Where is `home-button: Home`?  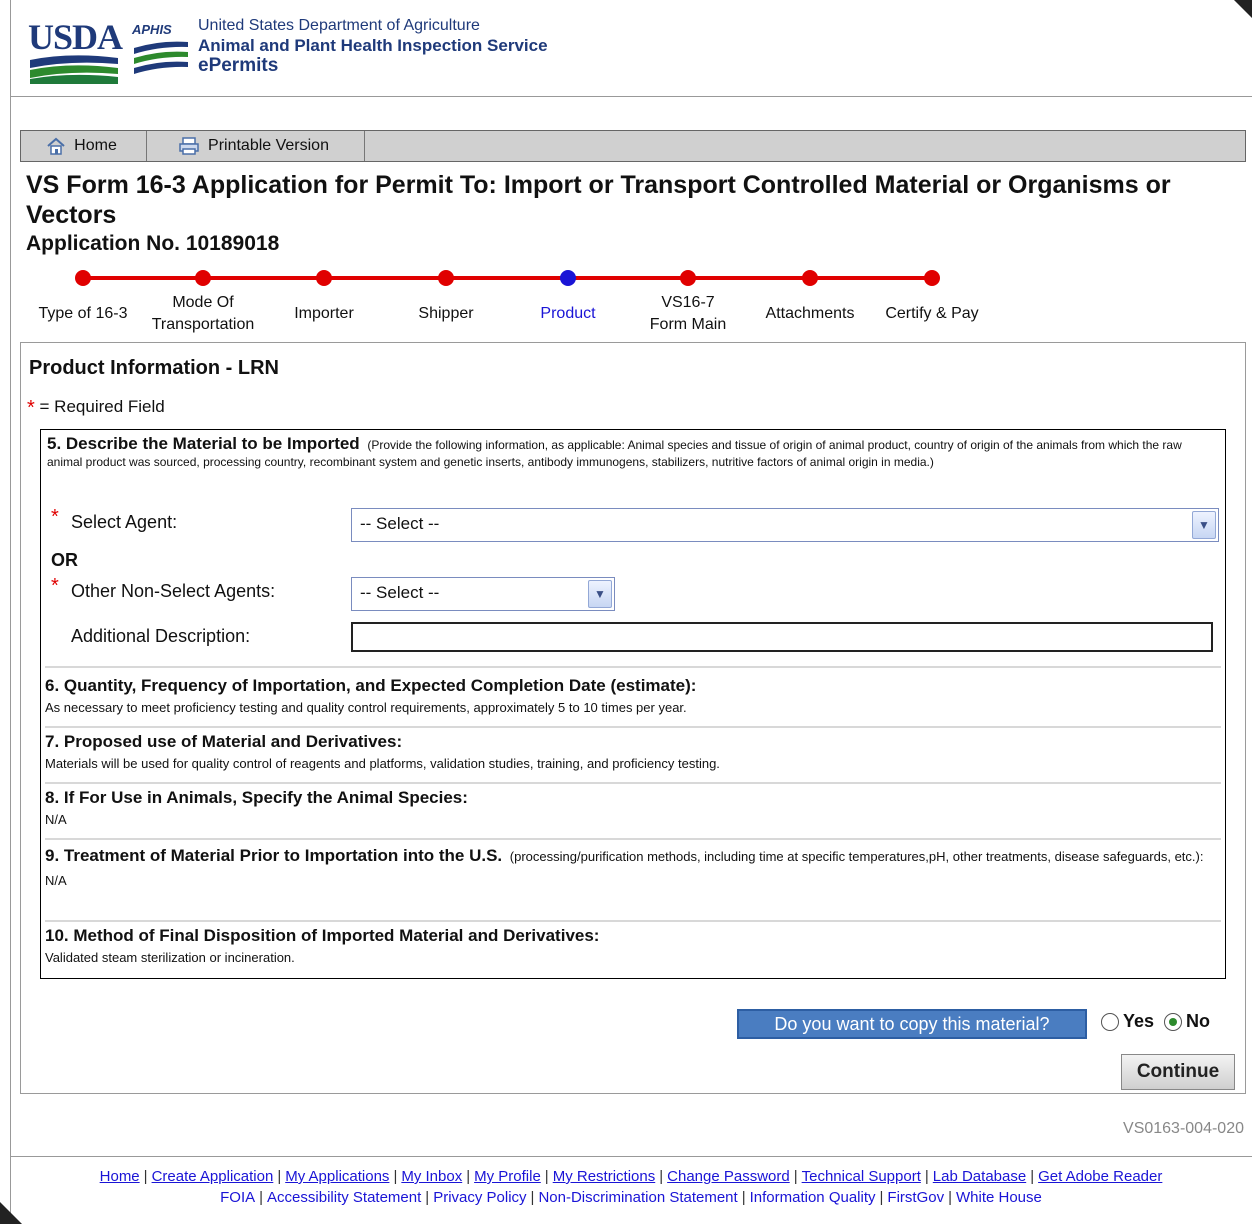 home-button: Home is located at coordinates (84, 146).